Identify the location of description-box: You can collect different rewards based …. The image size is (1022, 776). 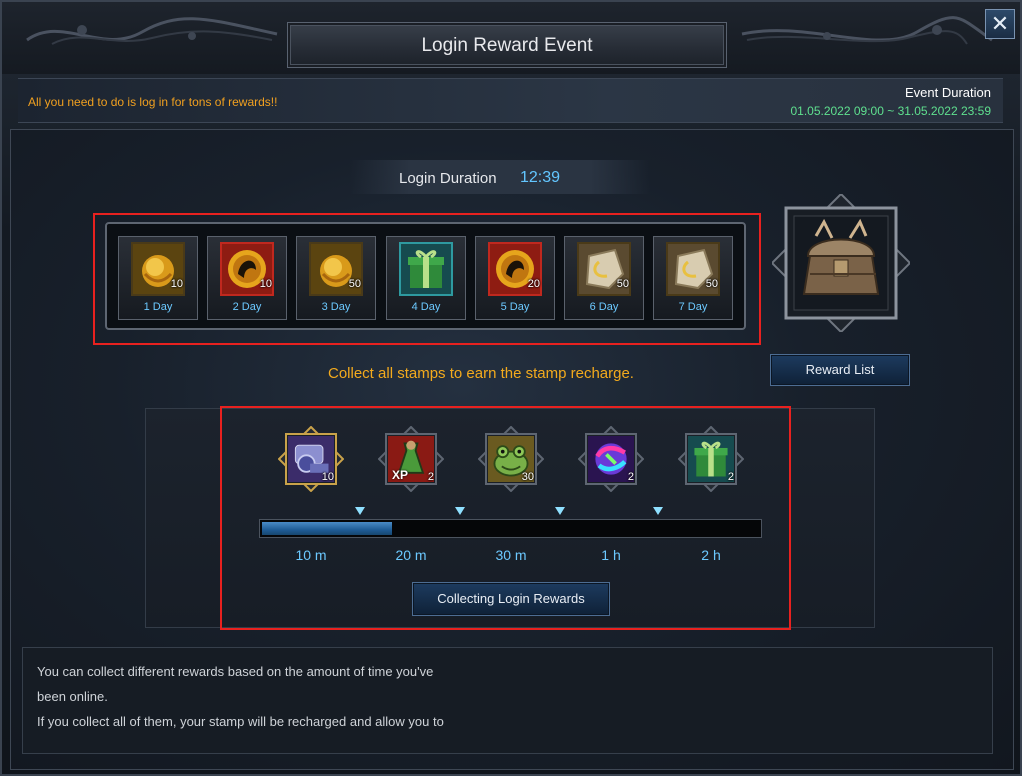
(507, 700).